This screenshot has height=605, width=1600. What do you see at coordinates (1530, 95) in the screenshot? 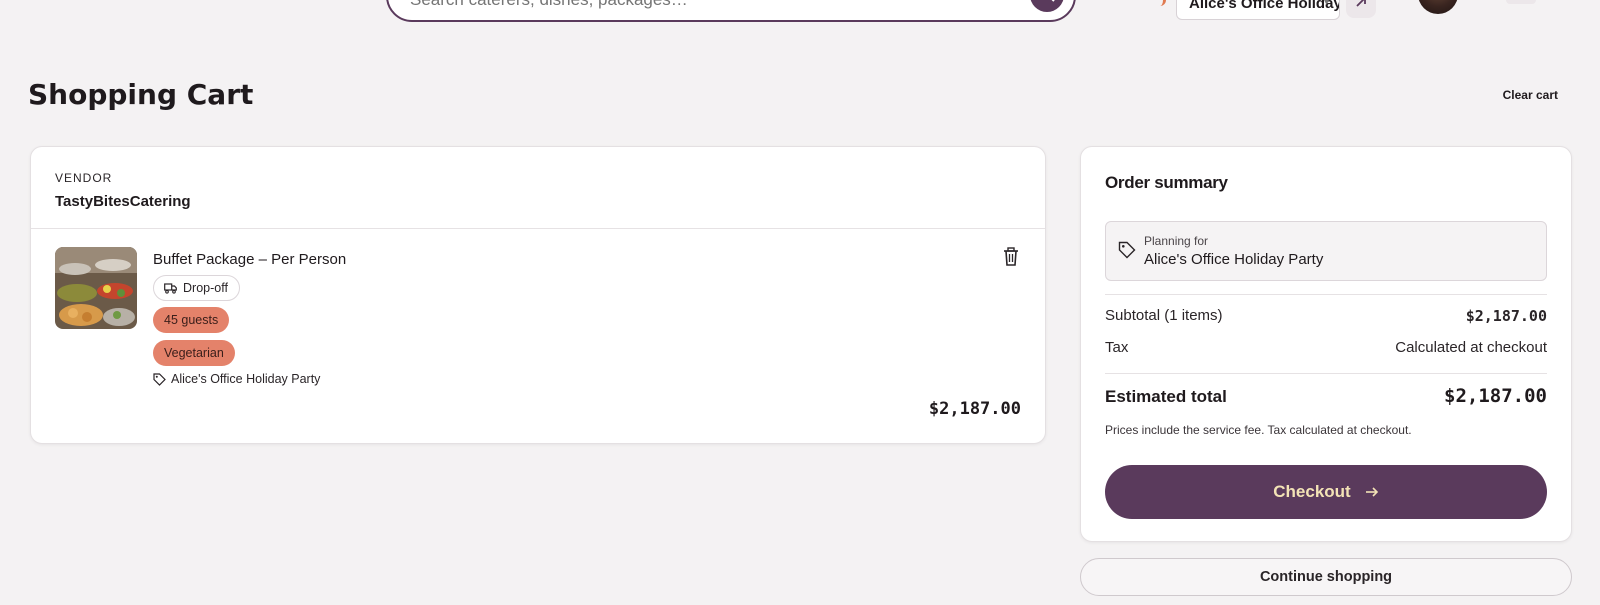
I see `clear-cart-button: Clear cart` at bounding box center [1530, 95].